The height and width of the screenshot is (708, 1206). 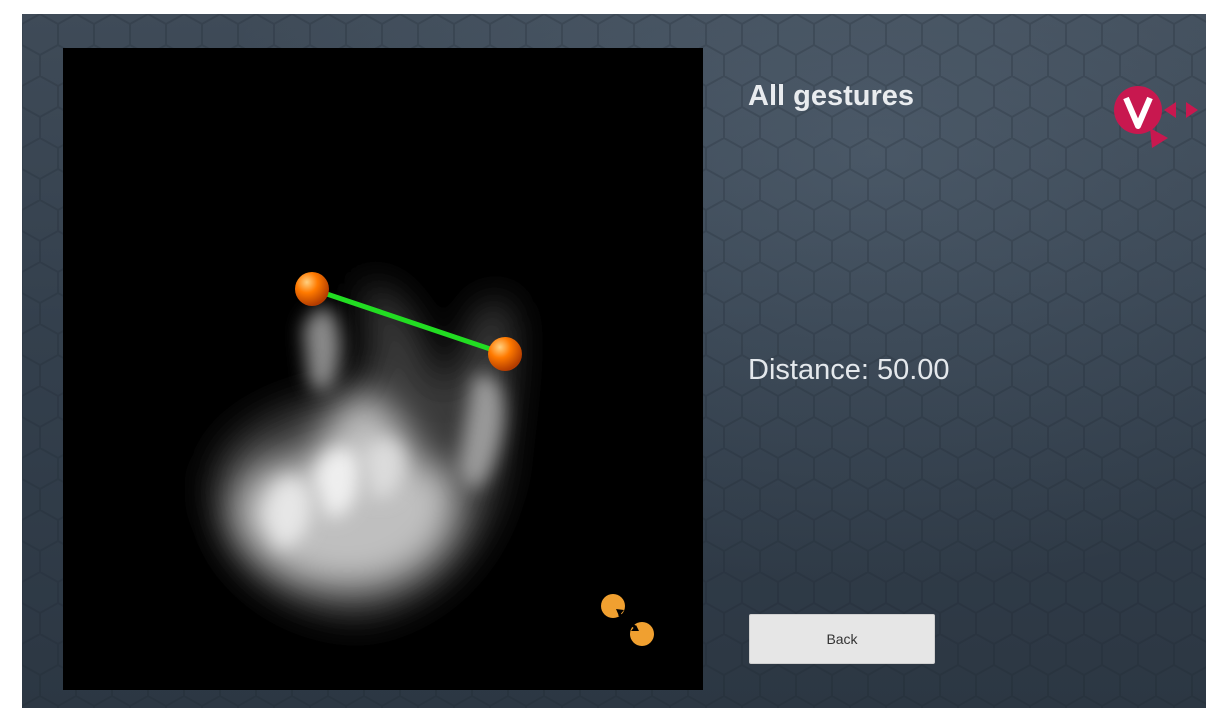 I want to click on back-button: Back, so click(x=842, y=639).